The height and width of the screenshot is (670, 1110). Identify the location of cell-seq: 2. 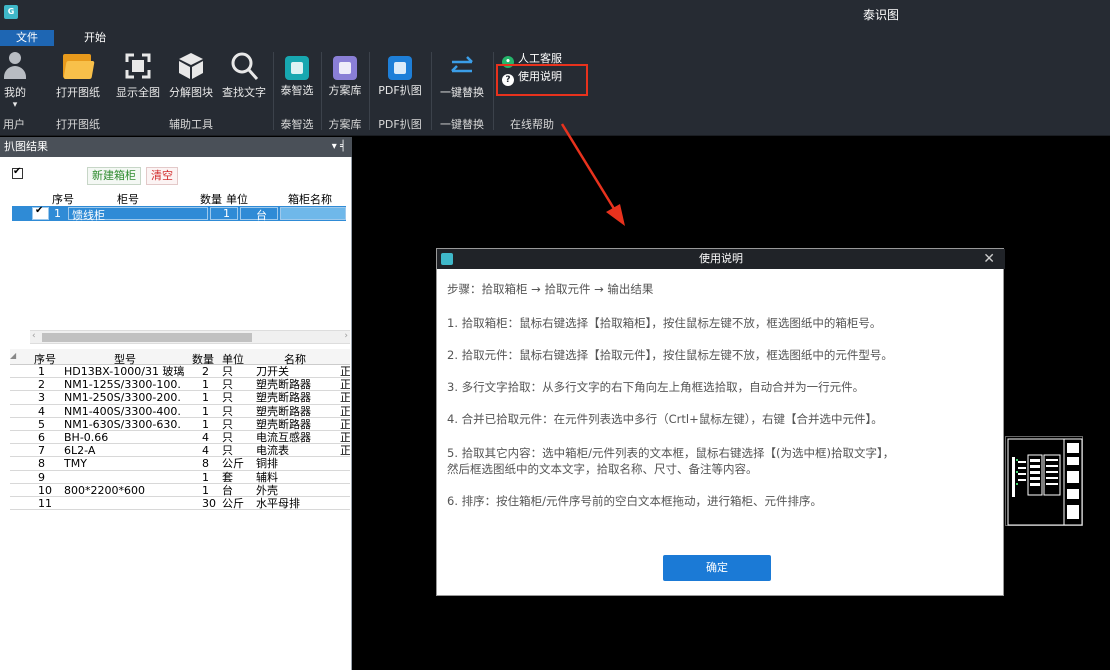
(48, 384).